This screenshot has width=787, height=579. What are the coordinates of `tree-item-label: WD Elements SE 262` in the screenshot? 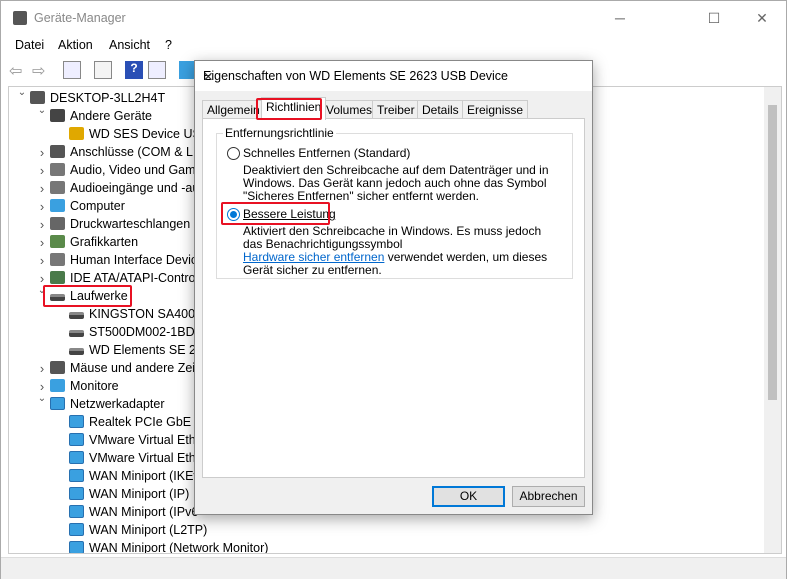 It's located at (149, 350).